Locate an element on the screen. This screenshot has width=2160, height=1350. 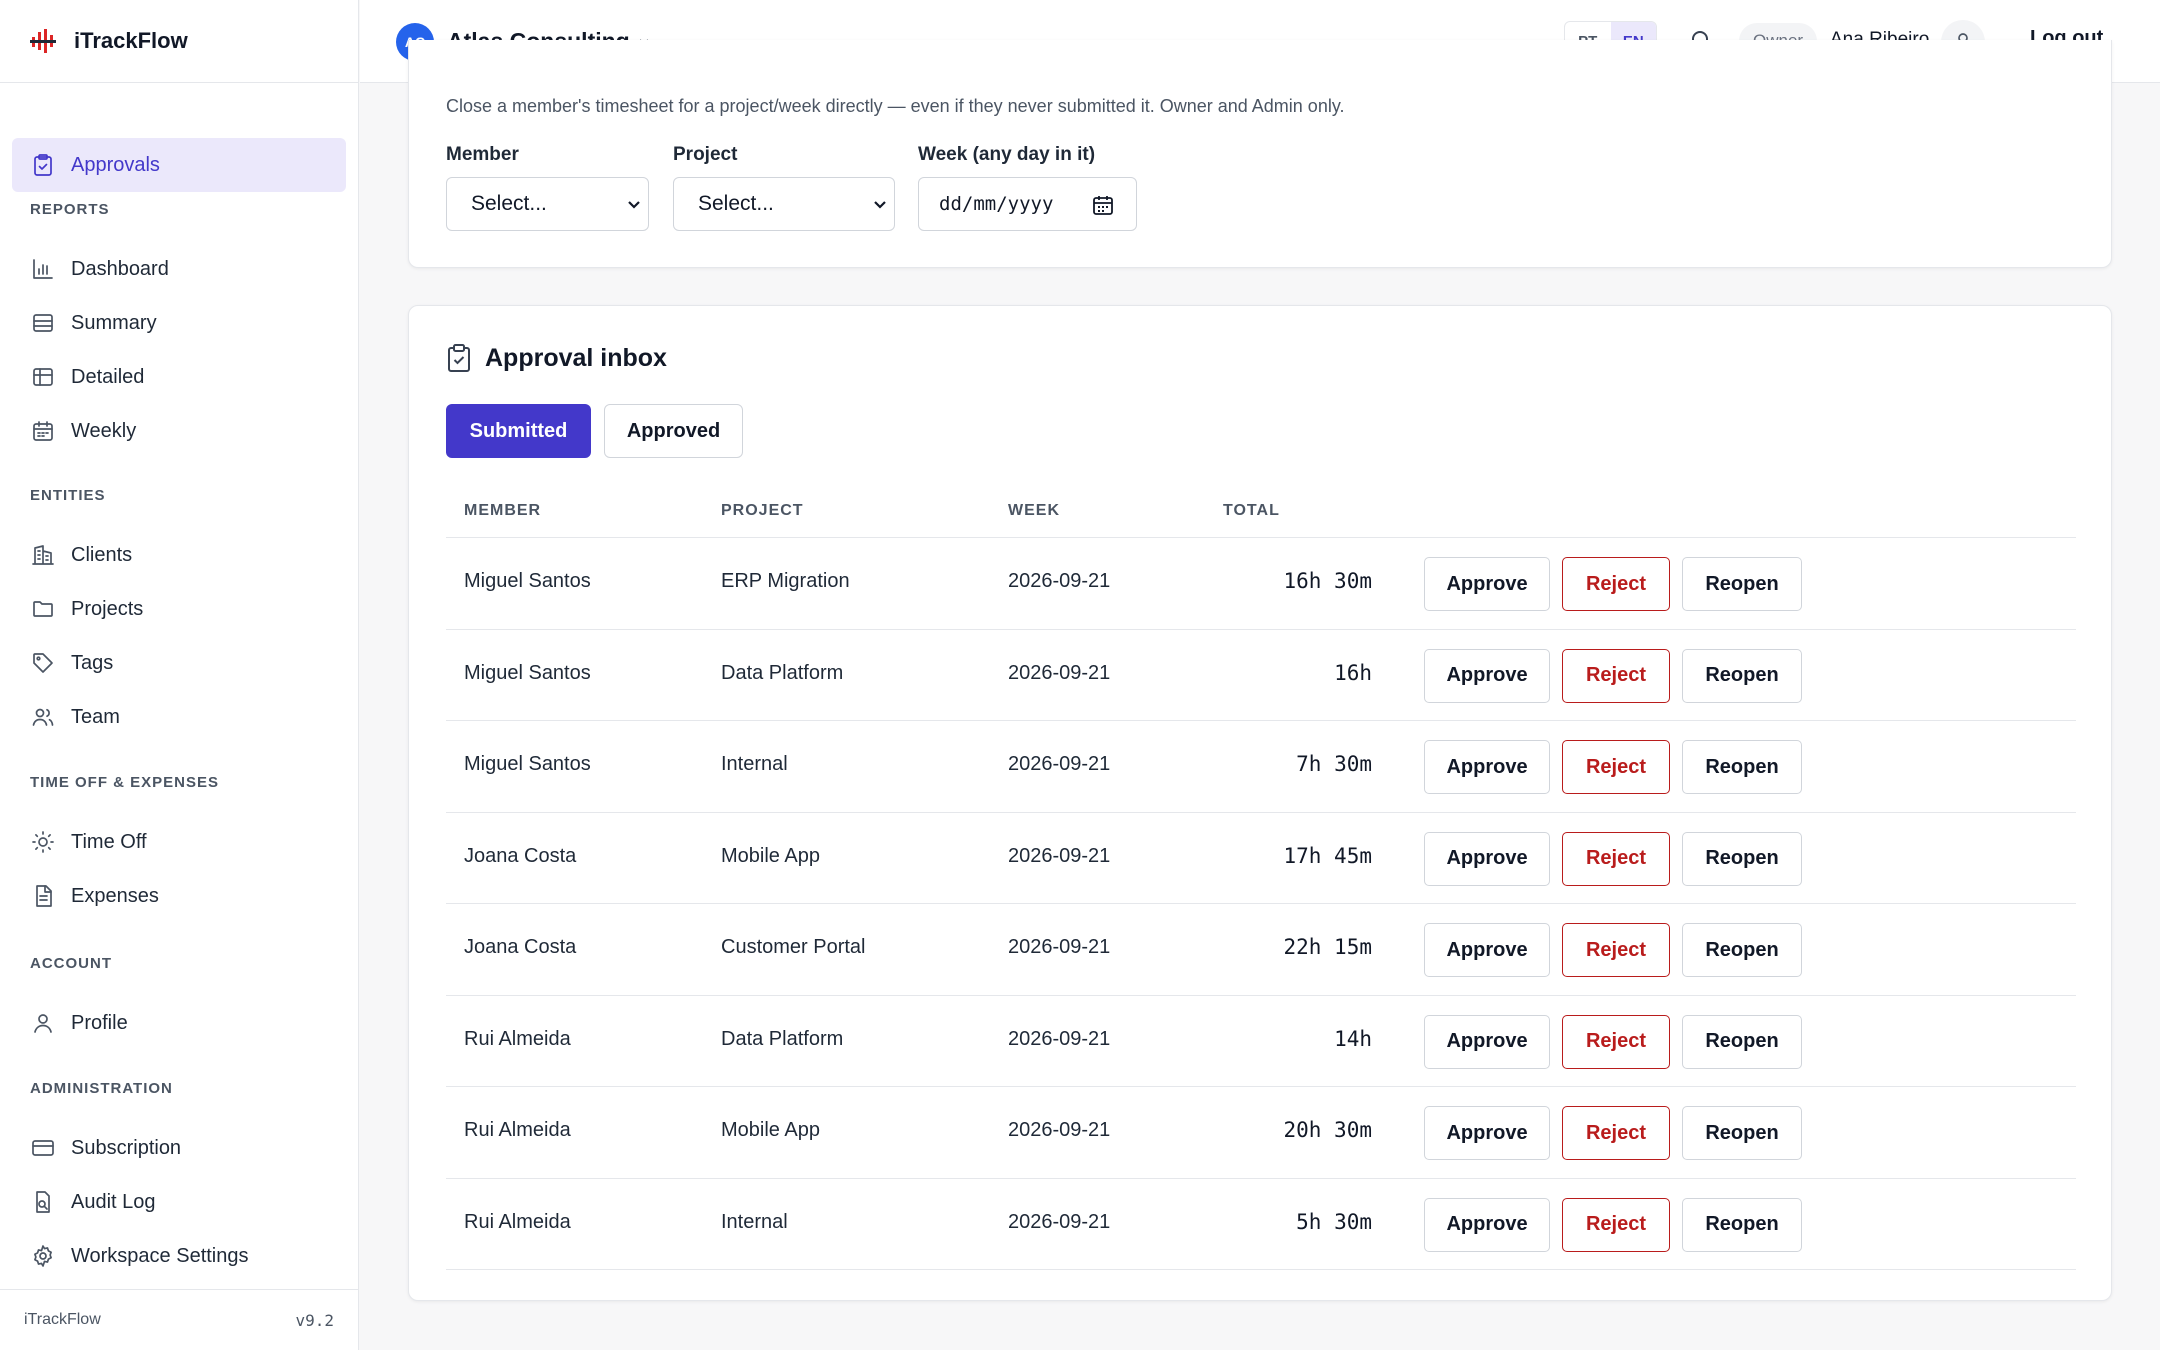
cell-project: ERP Migration is located at coordinates (785, 581).